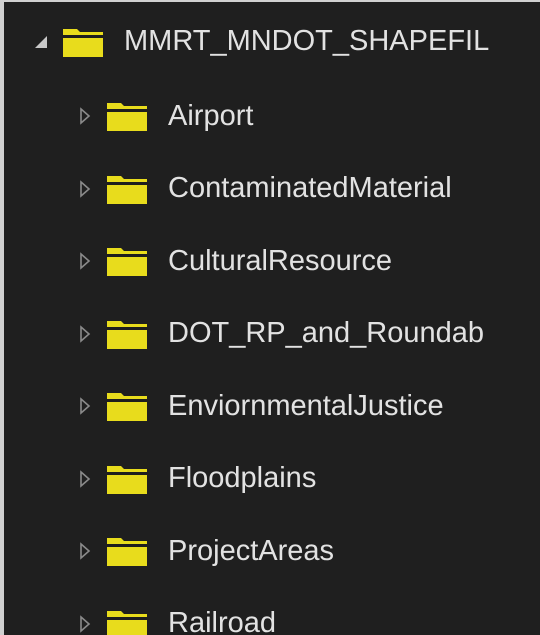 The height and width of the screenshot is (635, 540). I want to click on folder-label: Railroad, so click(222, 618).